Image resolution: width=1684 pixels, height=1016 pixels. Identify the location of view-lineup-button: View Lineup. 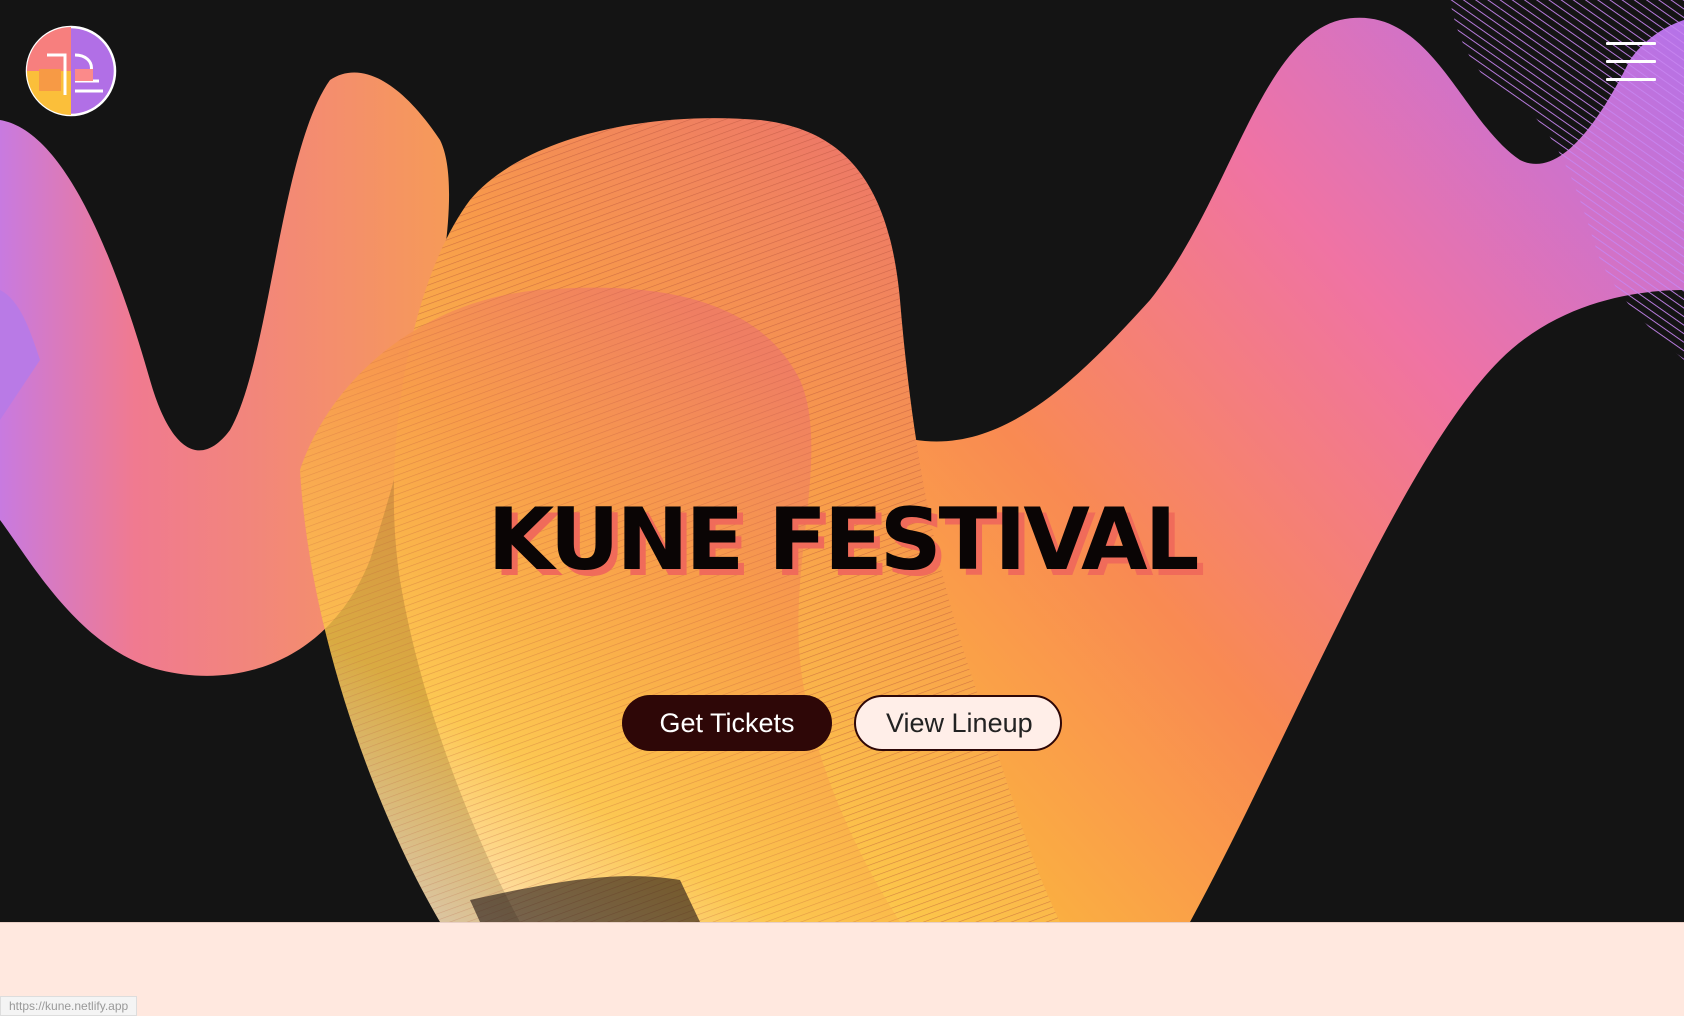
(958, 723).